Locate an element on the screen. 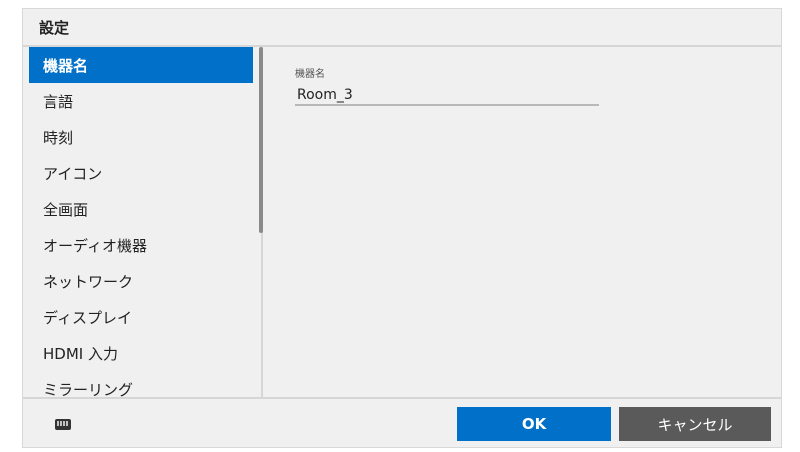 Image resolution: width=800 pixels, height=452 pixels. sidebar-scrollbar is located at coordinates (261, 140).